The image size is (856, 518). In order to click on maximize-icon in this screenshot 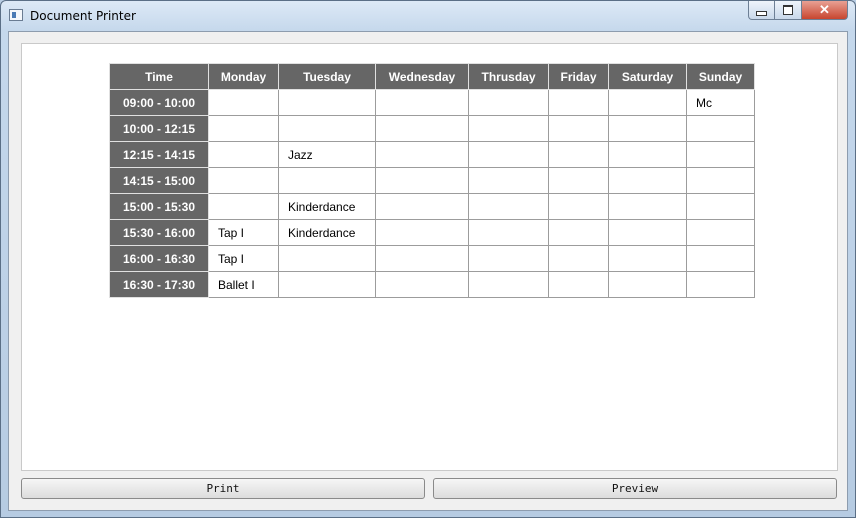, I will do `click(788, 10)`.